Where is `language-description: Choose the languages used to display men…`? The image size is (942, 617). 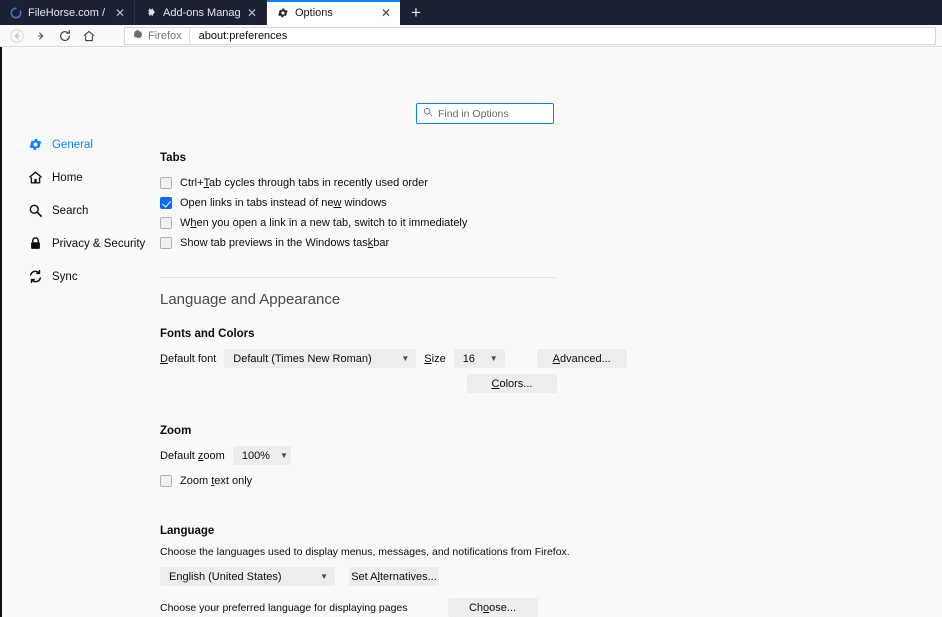
language-description: Choose the languages used to display men… is located at coordinates (365, 552).